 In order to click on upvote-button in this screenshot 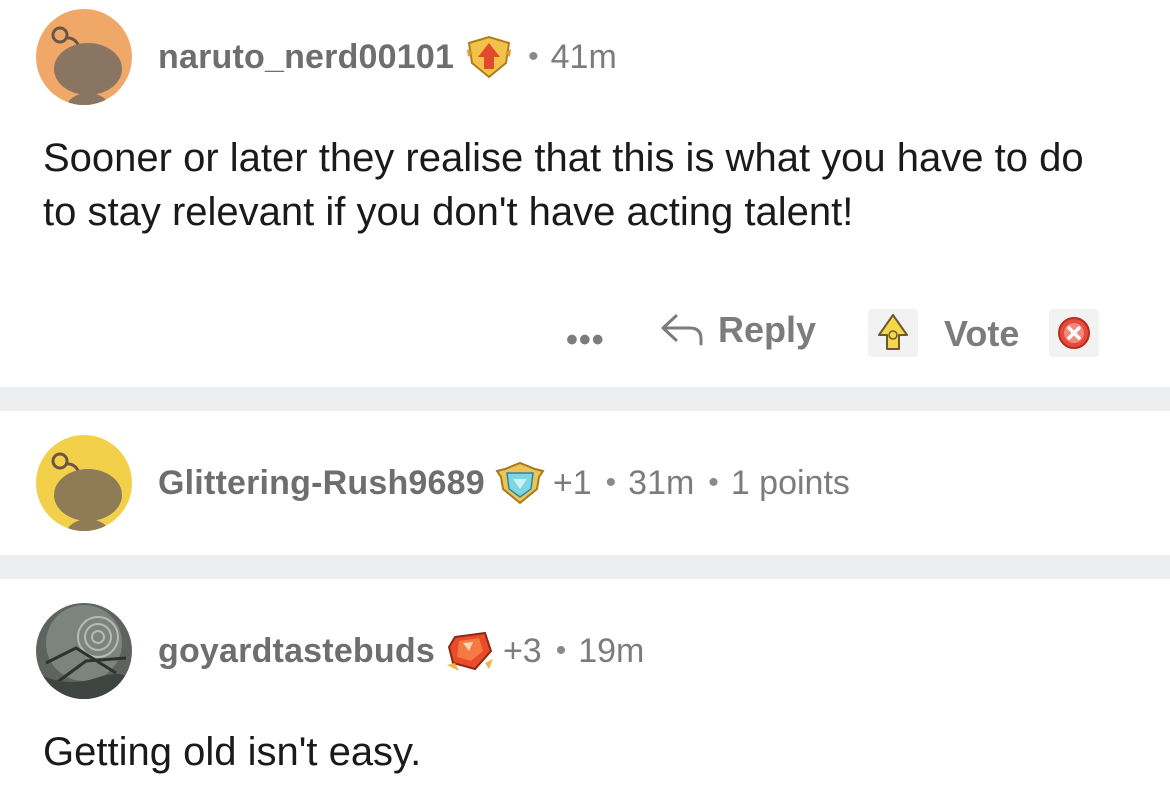, I will do `click(893, 333)`.